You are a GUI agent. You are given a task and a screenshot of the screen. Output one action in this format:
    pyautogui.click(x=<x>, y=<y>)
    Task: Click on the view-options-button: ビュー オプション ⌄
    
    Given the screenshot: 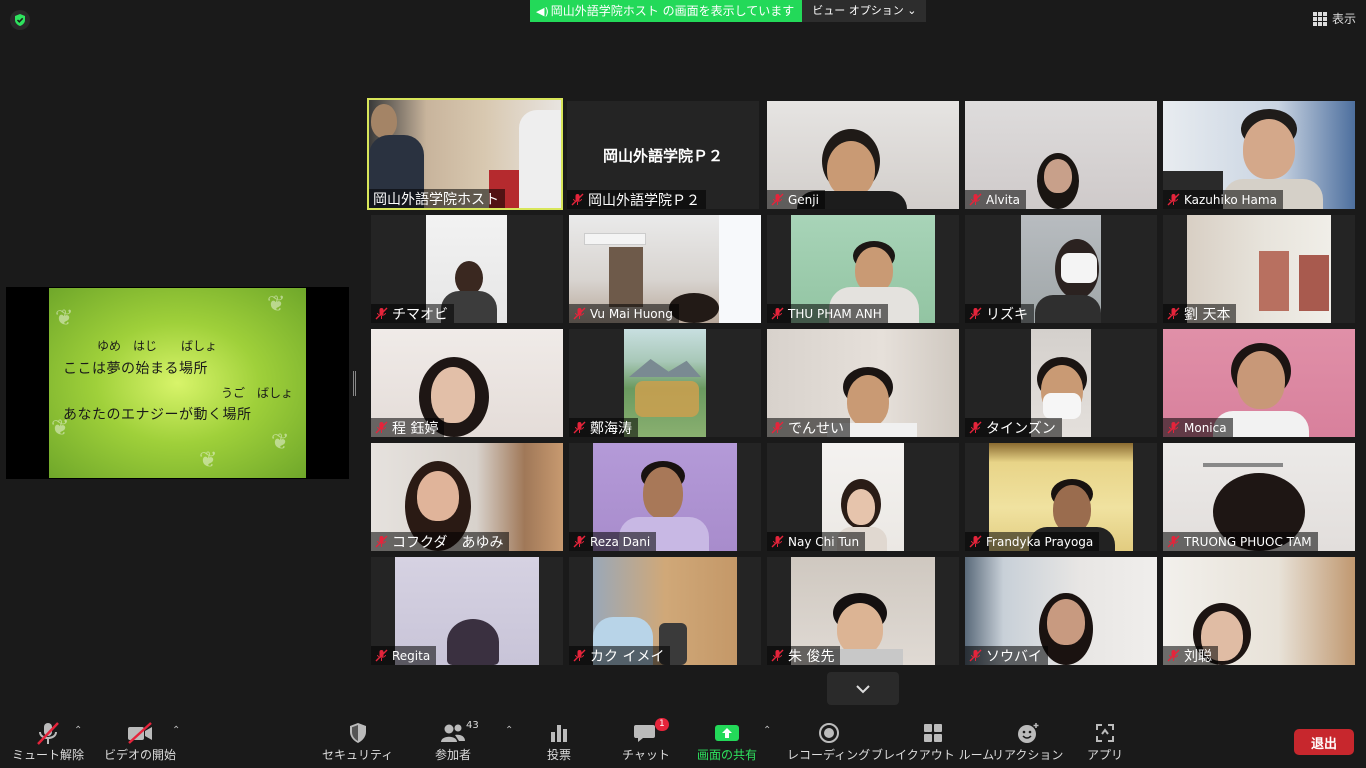 What is the action you would take?
    pyautogui.click(x=864, y=11)
    